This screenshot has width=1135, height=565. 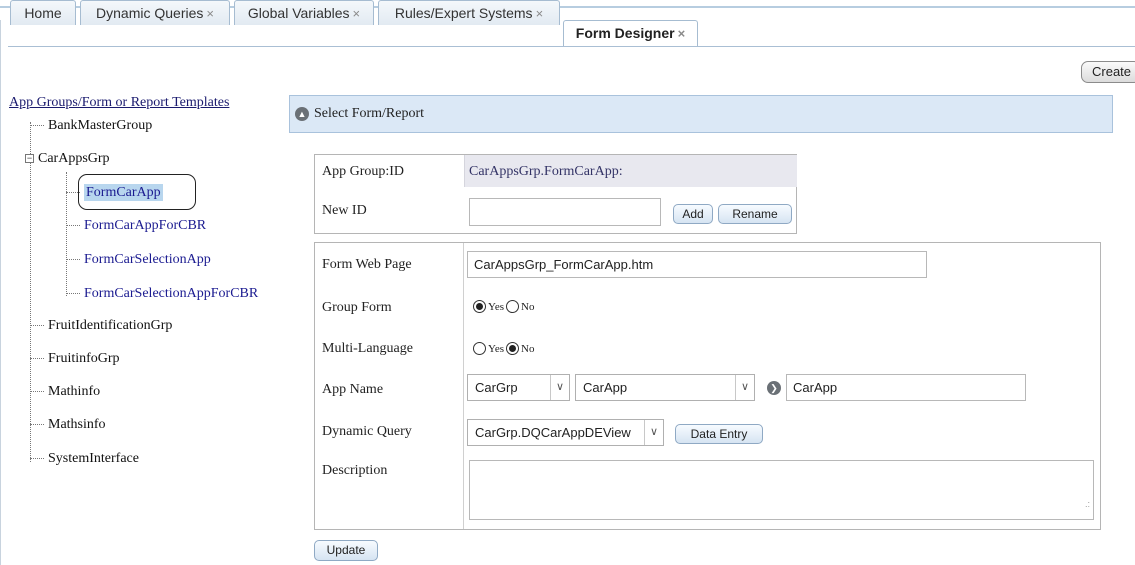 What do you see at coordinates (367, 431) in the screenshot?
I see `dynamic-query-label: Dynamic Query` at bounding box center [367, 431].